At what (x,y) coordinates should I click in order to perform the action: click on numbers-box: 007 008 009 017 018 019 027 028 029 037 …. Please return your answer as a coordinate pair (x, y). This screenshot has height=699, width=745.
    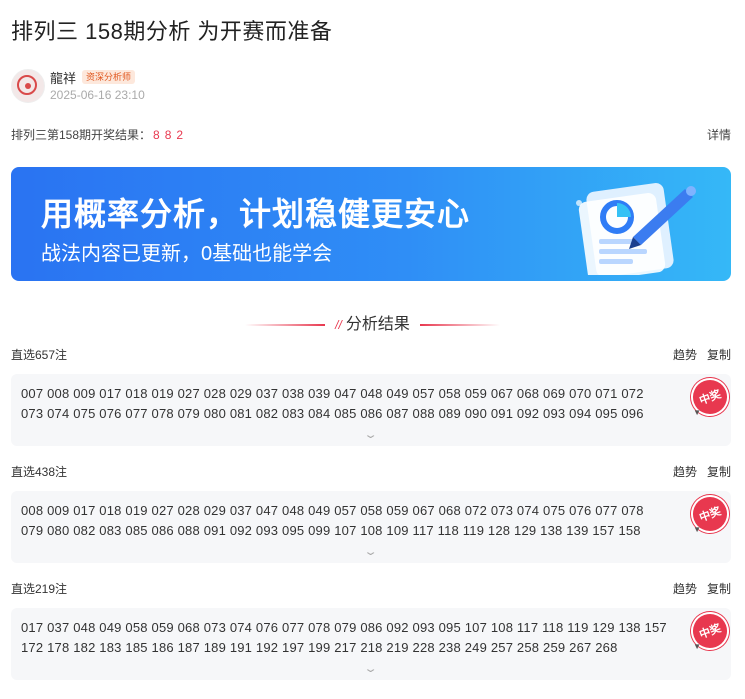
    Looking at the image, I should click on (373, 409).